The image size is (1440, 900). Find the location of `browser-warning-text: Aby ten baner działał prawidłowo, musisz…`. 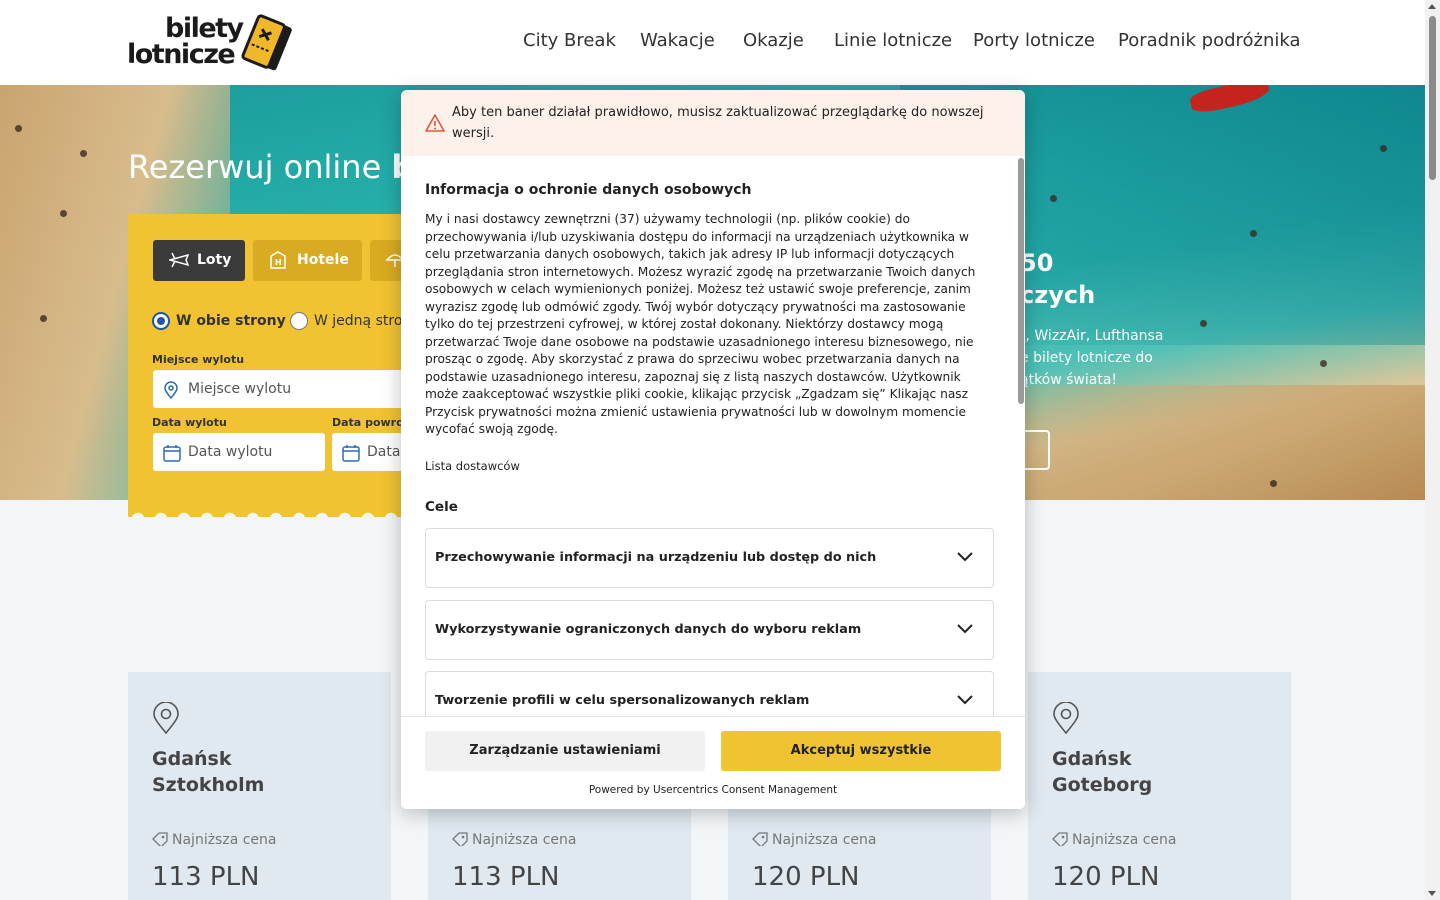

browser-warning-text: Aby ten baner działał prawidłowo, musisz… is located at coordinates (718, 123).